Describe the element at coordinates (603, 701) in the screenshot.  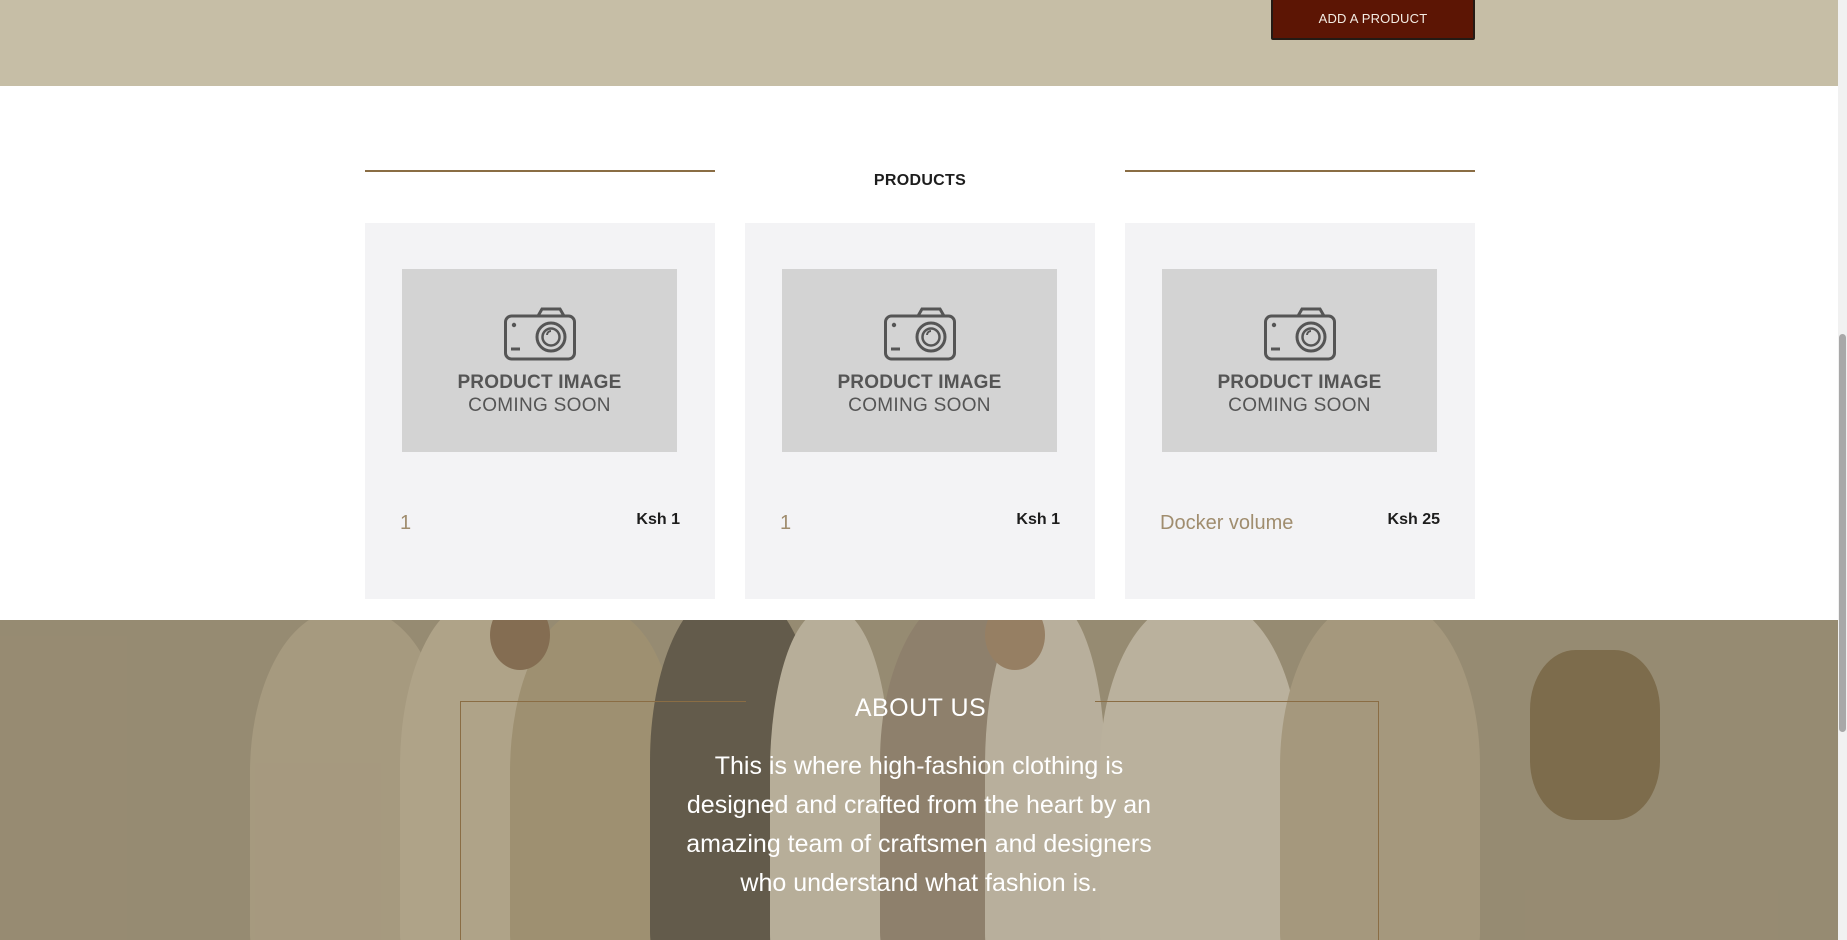
I see `about-frame-top-left` at that location.